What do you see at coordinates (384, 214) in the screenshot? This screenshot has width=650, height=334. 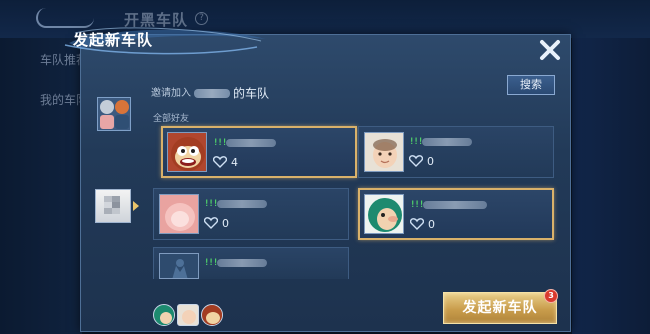 I see `green-cartoon-avatar` at bounding box center [384, 214].